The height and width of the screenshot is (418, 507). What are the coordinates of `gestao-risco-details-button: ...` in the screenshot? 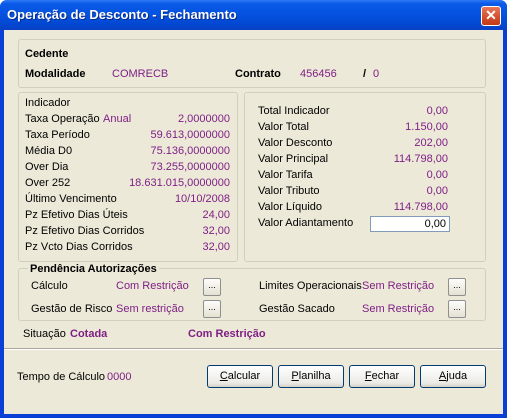 It's located at (212, 309).